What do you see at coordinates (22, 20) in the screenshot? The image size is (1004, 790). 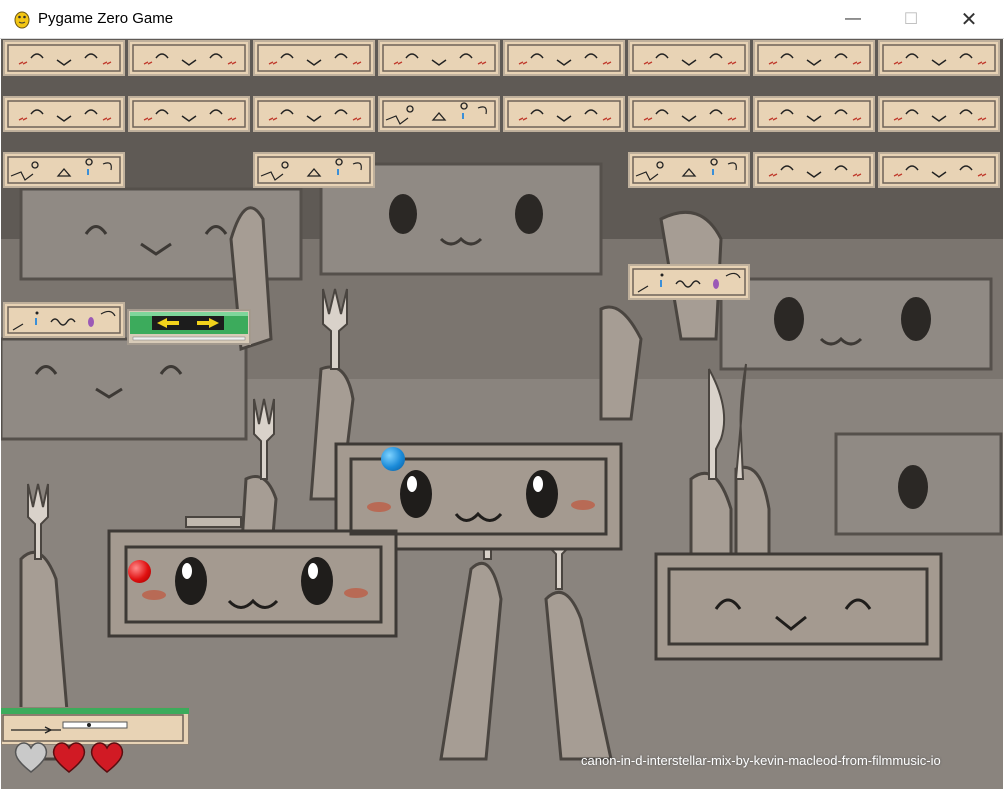 I see `pygame-snake-icon` at bounding box center [22, 20].